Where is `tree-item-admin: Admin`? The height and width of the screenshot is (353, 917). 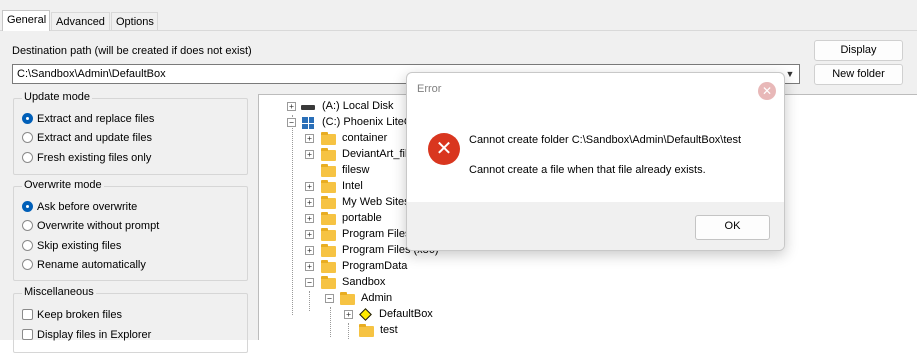 tree-item-admin: Admin is located at coordinates (376, 298).